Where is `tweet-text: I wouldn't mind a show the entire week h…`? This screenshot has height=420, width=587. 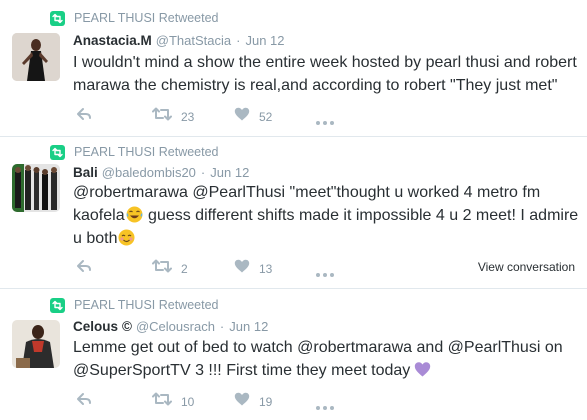
tweet-text: I wouldn't mind a show the entire week h… is located at coordinates (325, 74).